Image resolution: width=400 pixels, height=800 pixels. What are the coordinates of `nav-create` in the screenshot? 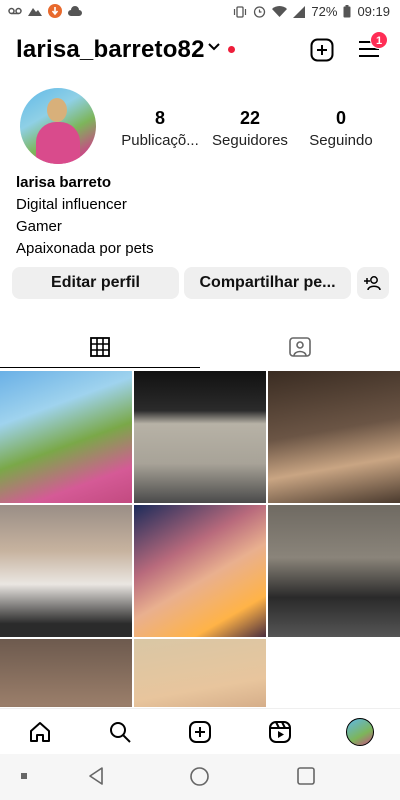 It's located at (200, 732).